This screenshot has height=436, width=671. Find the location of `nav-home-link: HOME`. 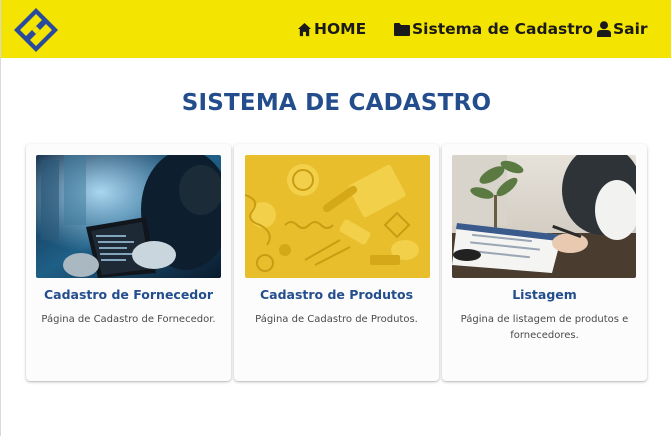

nav-home-link: HOME is located at coordinates (331, 29).